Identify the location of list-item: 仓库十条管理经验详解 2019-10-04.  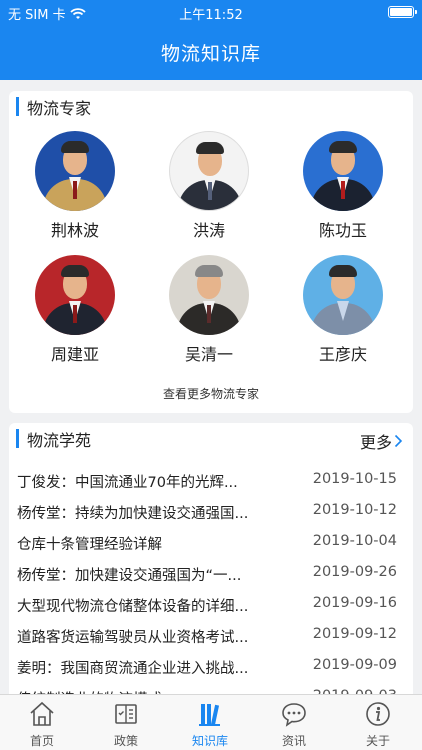
(211, 544).